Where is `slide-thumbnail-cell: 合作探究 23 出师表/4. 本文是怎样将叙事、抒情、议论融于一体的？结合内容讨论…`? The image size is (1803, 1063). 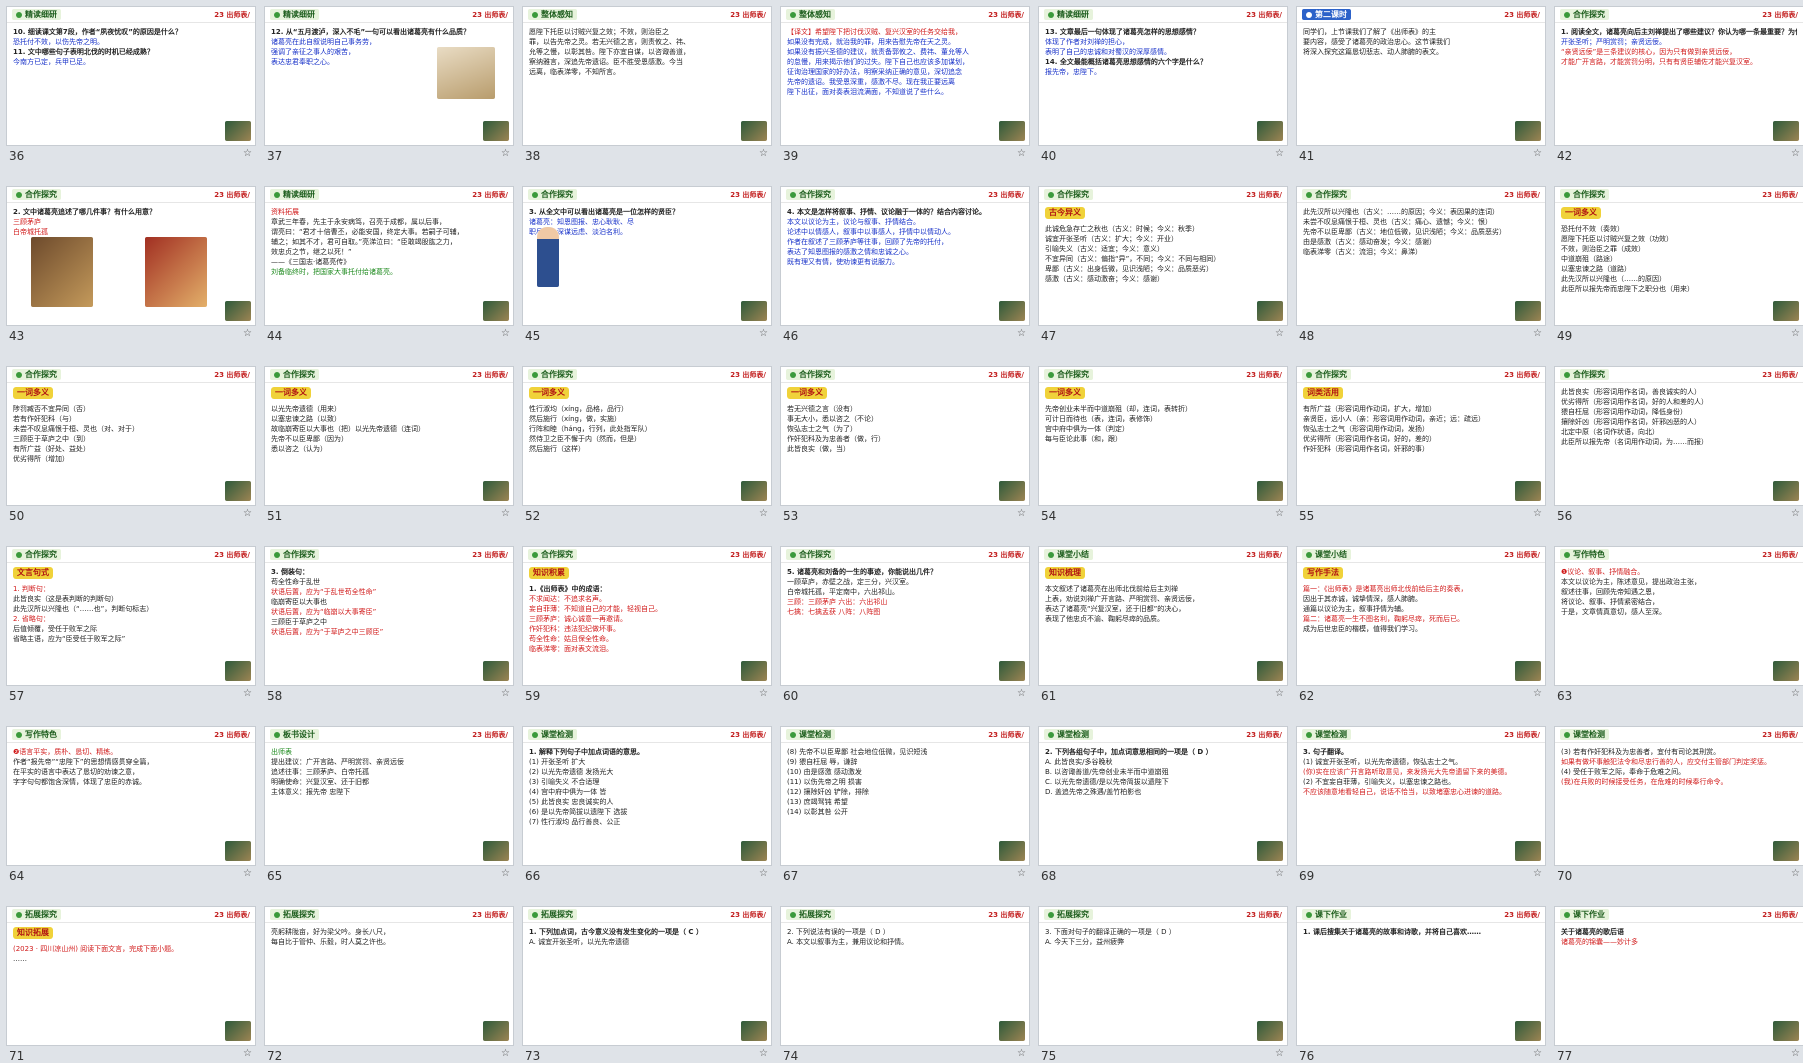 slide-thumbnail-cell: 合作探究 23 出师表/4. 本文是怎样将叙事、抒情、议论融于一体的？结合内容讨论… is located at coordinates (905, 264).